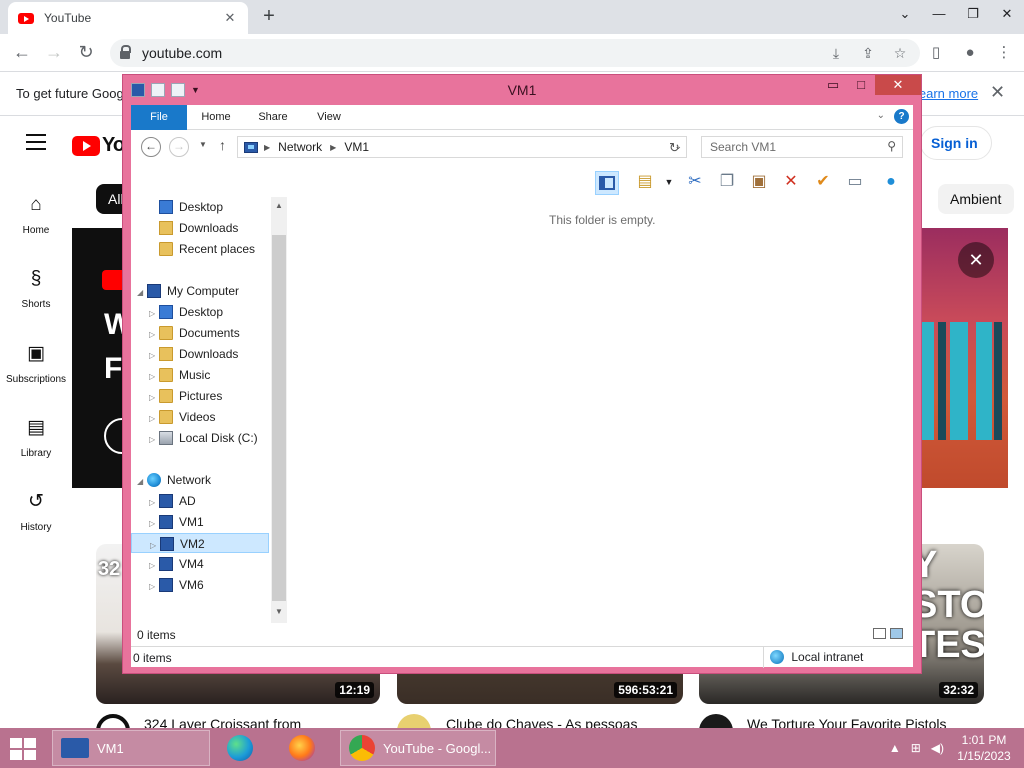  What do you see at coordinates (159, 117) in the screenshot?
I see `tab-file: File` at bounding box center [159, 117].